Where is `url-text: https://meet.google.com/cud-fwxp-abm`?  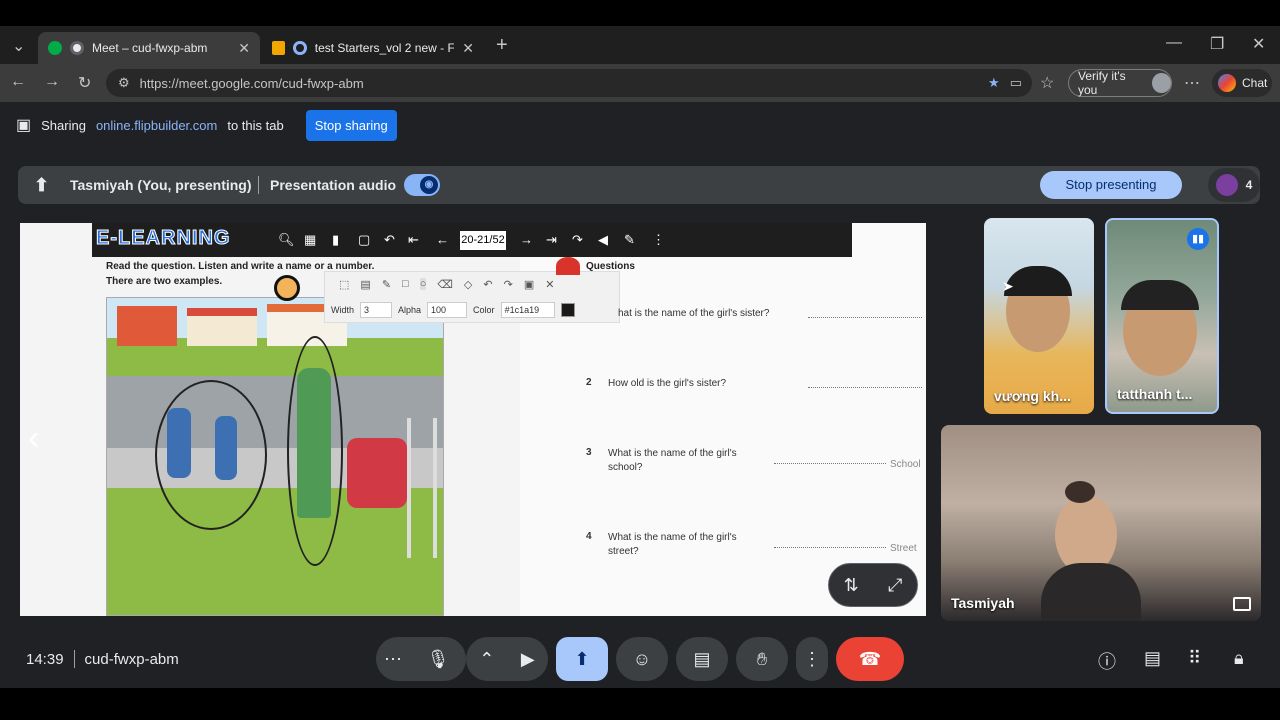
url-text: https://meet.google.com/cud-fwxp-abm is located at coordinates (251, 83).